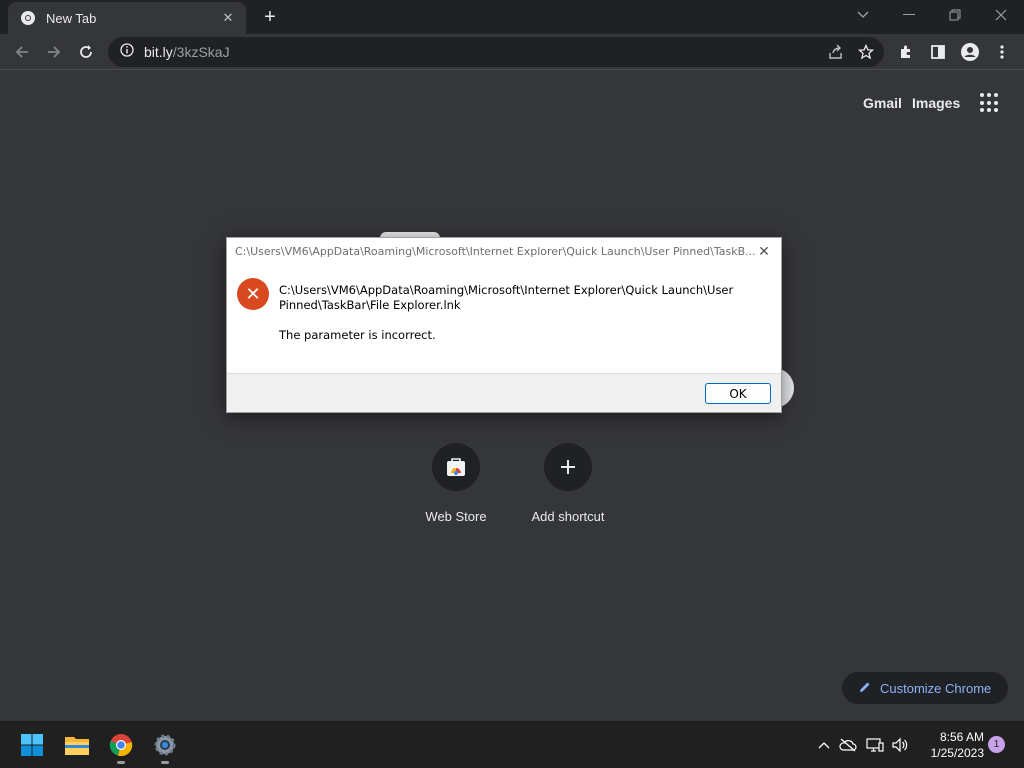 This screenshot has width=1024, height=768. I want to click on share-icon, so click(836, 54).